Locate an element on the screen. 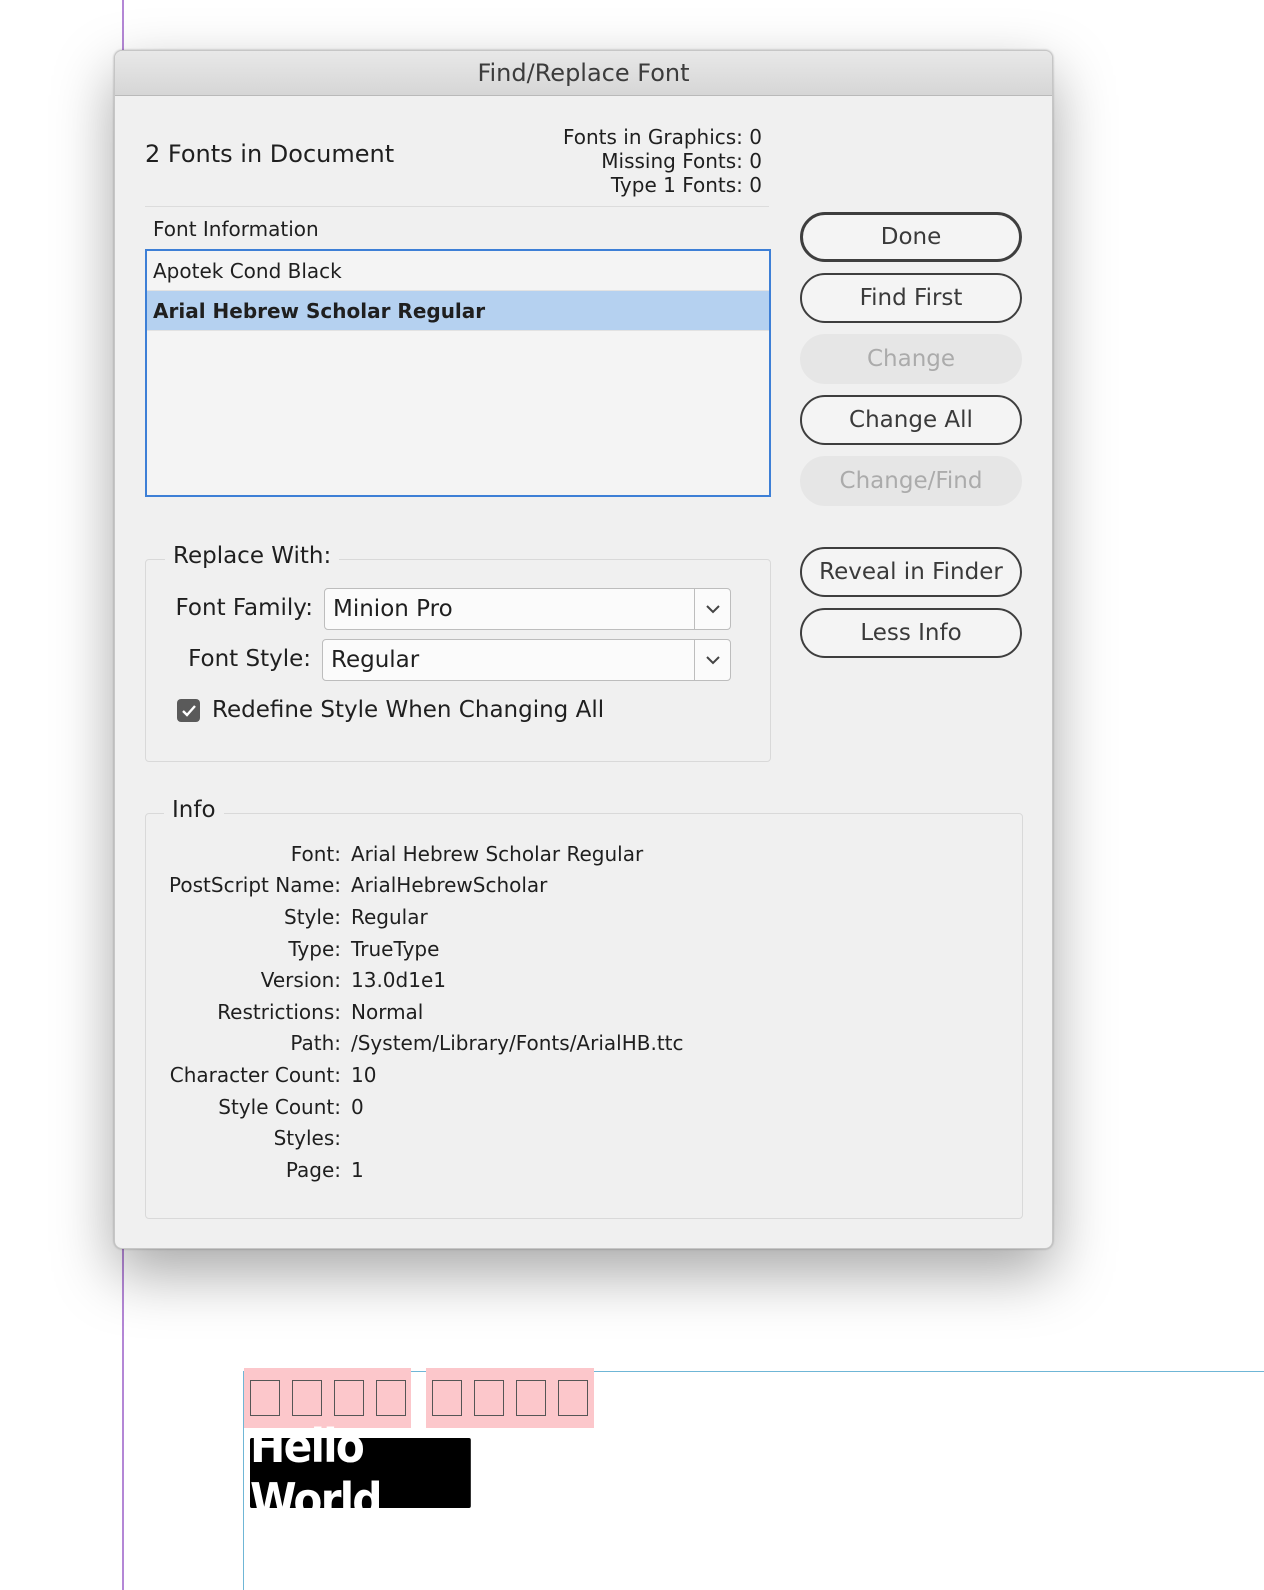 The image size is (1264, 1590). font-information-label: Font Information is located at coordinates (236, 229).